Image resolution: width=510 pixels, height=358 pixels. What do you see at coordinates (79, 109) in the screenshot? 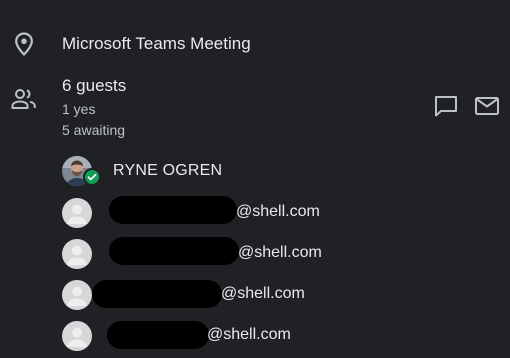
I see `guest-yes-count: 1 yes` at bounding box center [79, 109].